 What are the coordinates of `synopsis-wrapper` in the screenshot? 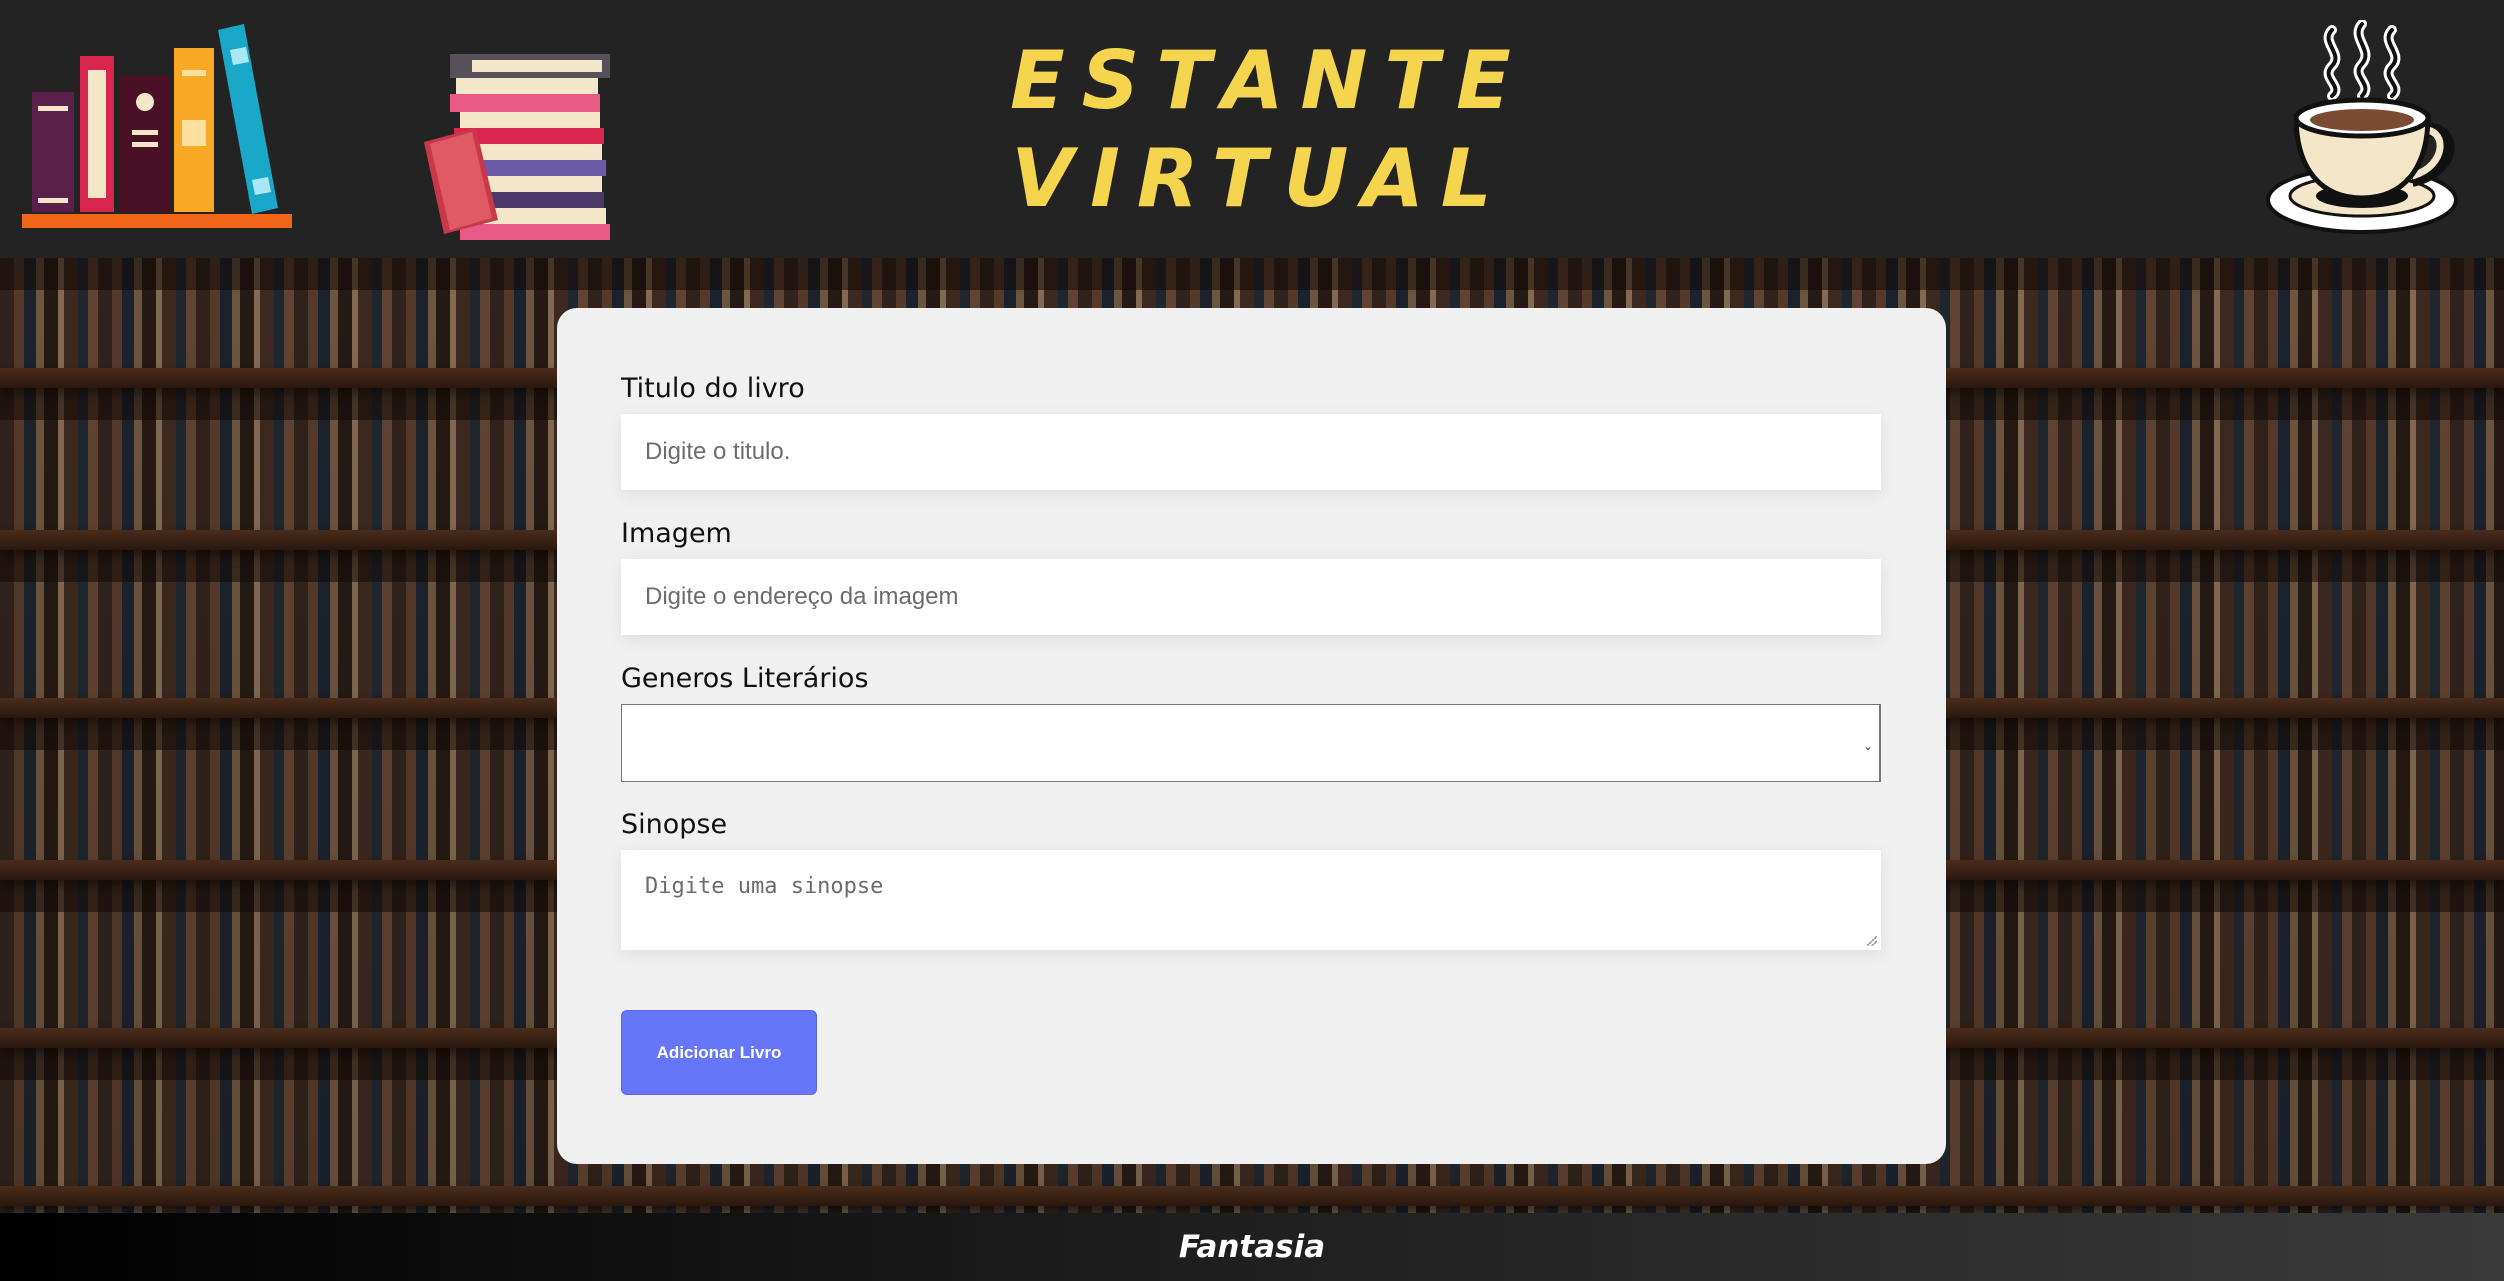 It's located at (1251, 900).